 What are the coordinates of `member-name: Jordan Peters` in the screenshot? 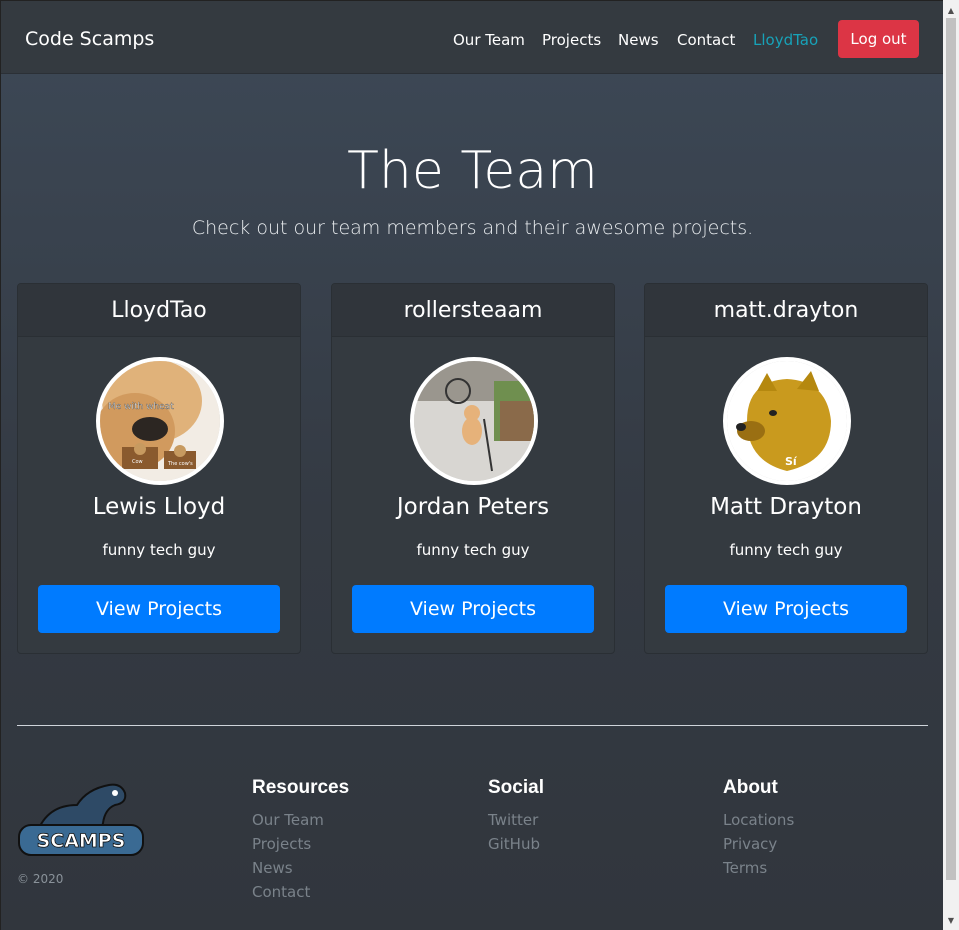 It's located at (473, 507).